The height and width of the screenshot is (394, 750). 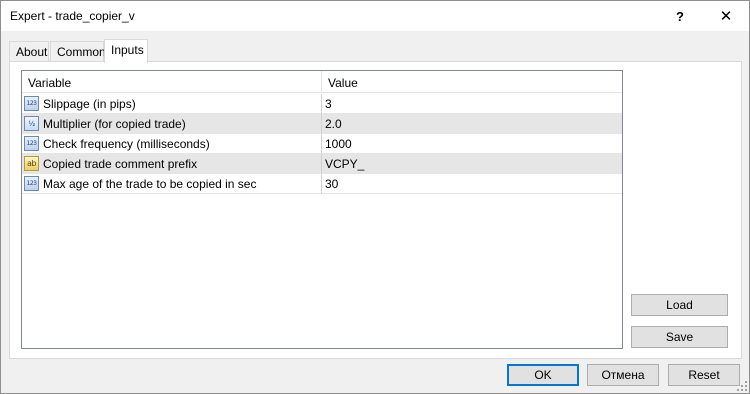 What do you see at coordinates (472, 104) in the screenshot?
I see `value-cell: 3` at bounding box center [472, 104].